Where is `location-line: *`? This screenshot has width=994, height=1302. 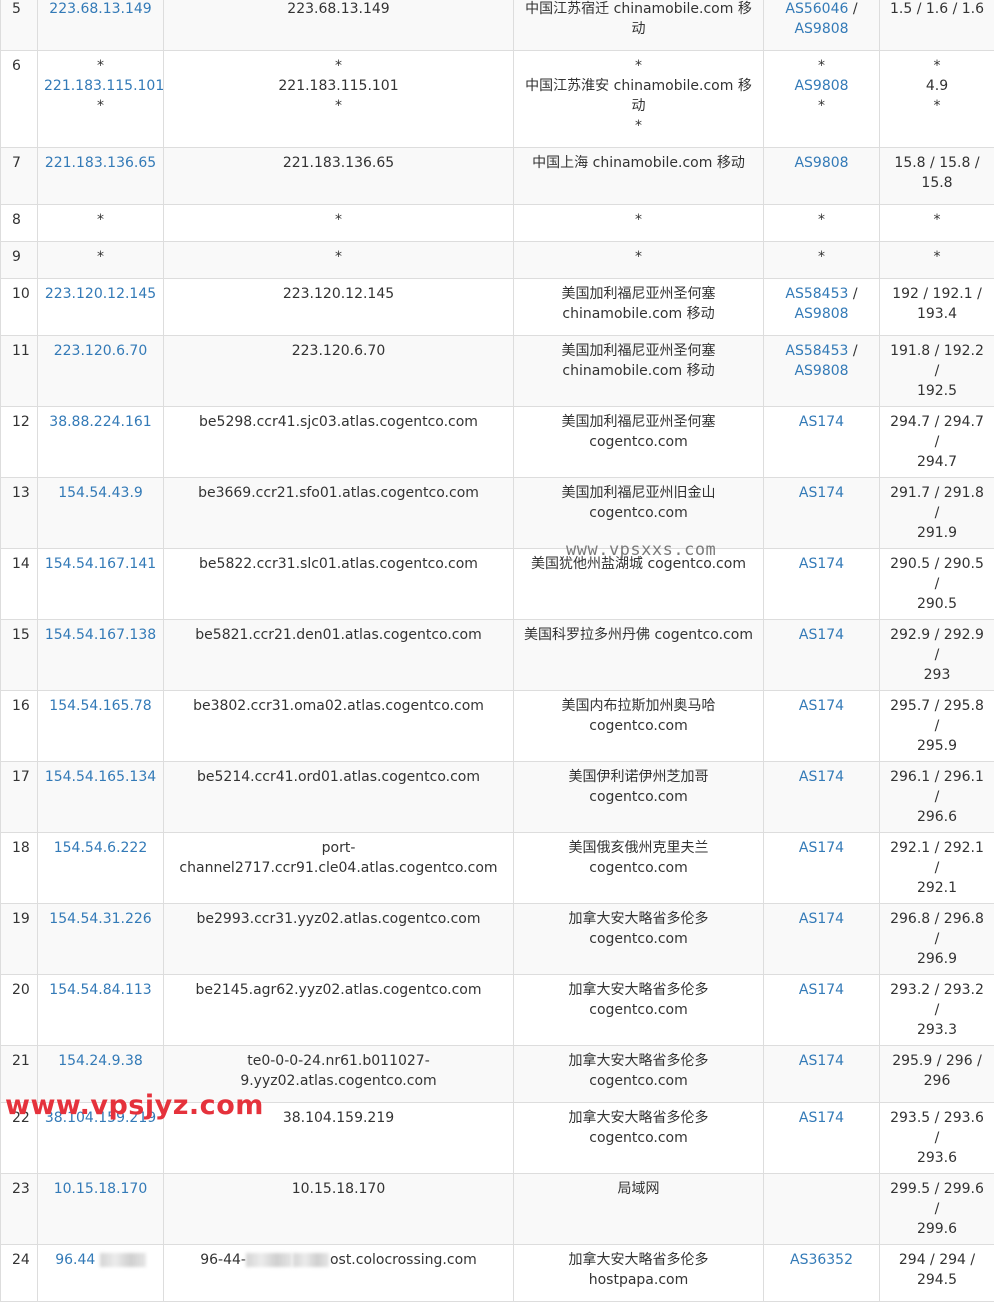
location-line: * is located at coordinates (638, 220).